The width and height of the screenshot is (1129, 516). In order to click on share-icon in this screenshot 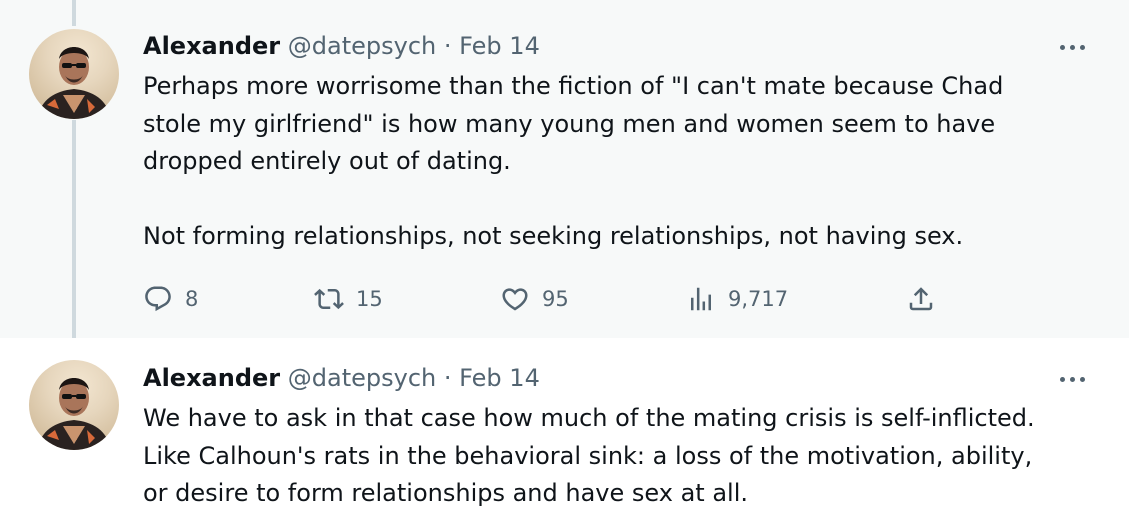, I will do `click(921, 299)`.